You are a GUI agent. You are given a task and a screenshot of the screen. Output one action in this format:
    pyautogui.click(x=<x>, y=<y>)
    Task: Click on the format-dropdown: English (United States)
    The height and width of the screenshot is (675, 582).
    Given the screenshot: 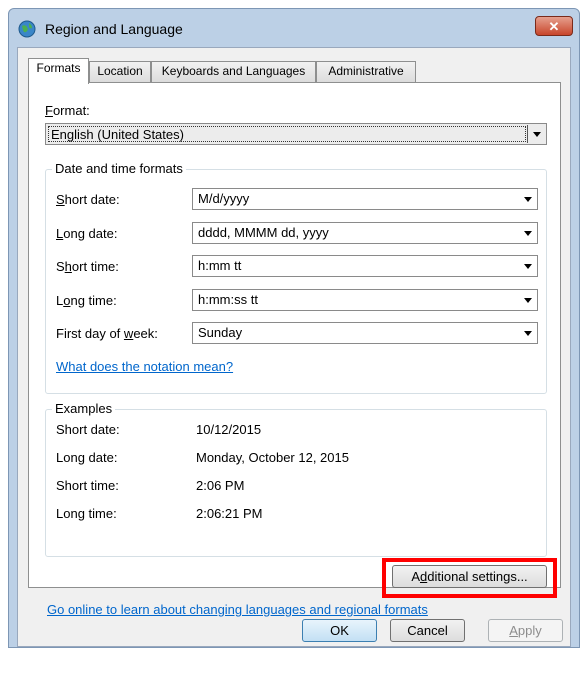 What is the action you would take?
    pyautogui.click(x=296, y=134)
    